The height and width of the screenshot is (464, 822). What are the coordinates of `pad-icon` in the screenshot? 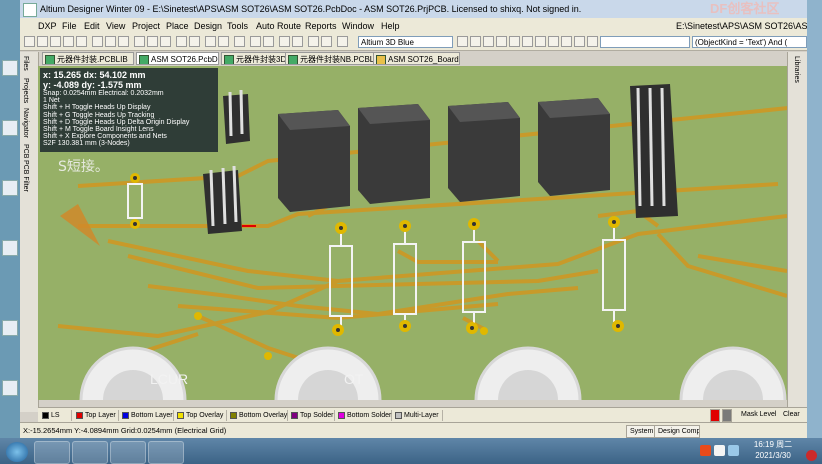 It's located at (501, 41).